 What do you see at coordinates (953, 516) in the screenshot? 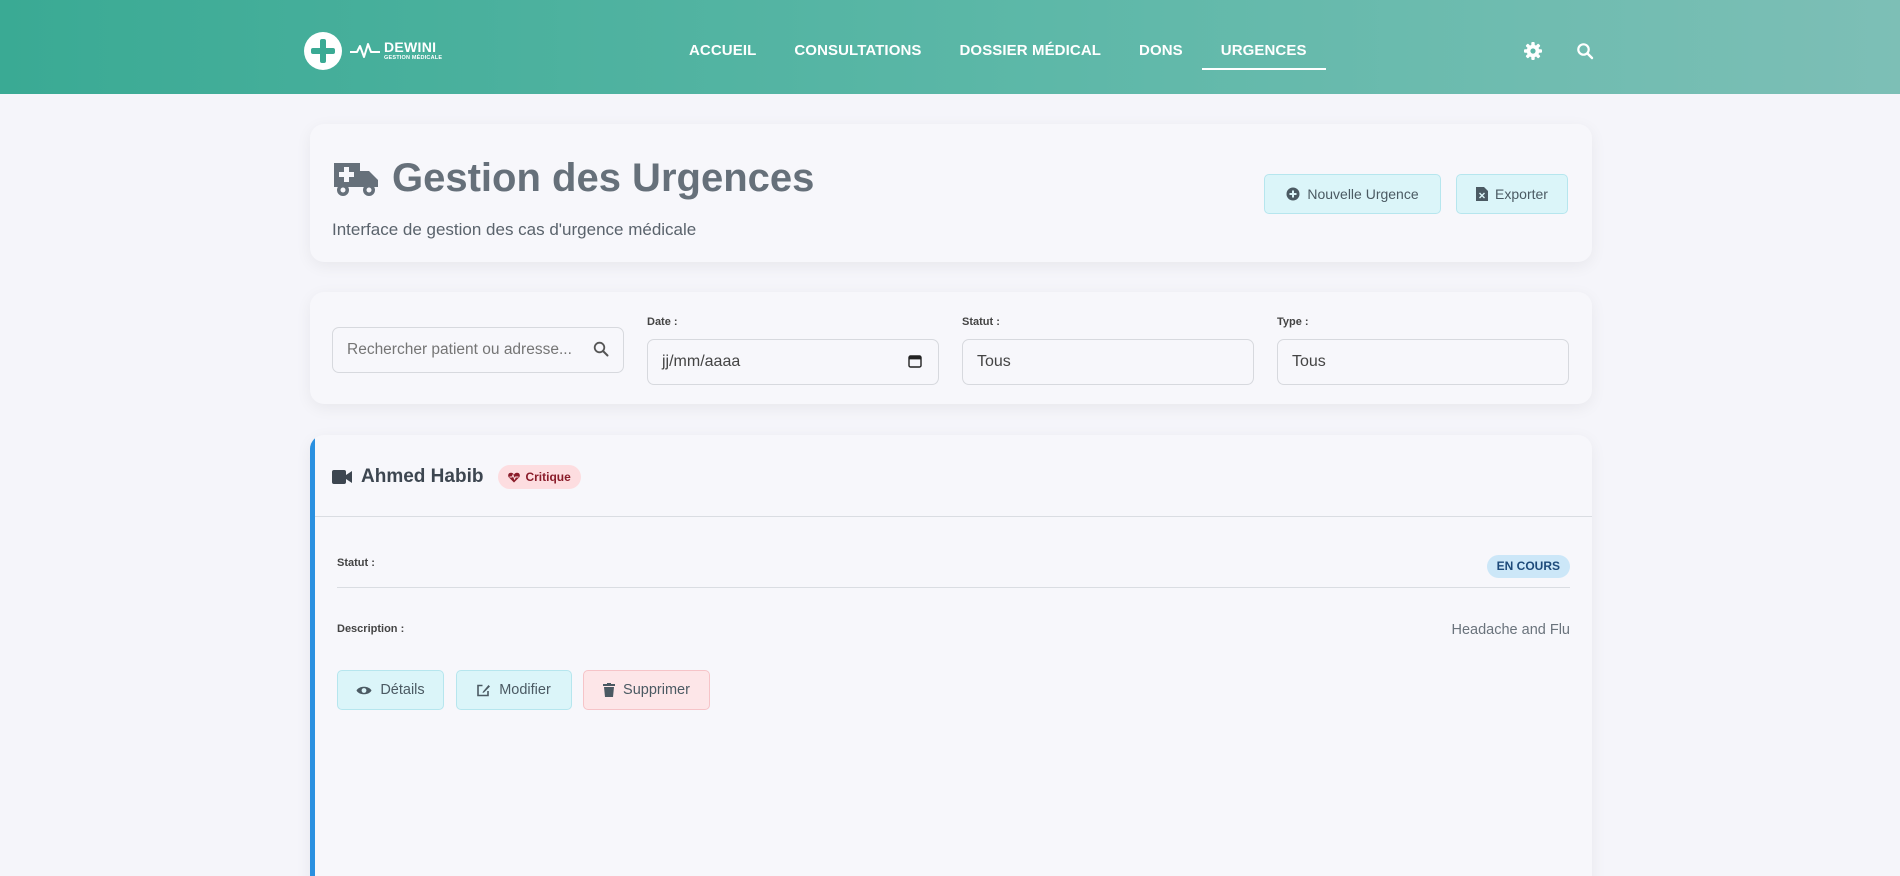
I see `case-divider` at bounding box center [953, 516].